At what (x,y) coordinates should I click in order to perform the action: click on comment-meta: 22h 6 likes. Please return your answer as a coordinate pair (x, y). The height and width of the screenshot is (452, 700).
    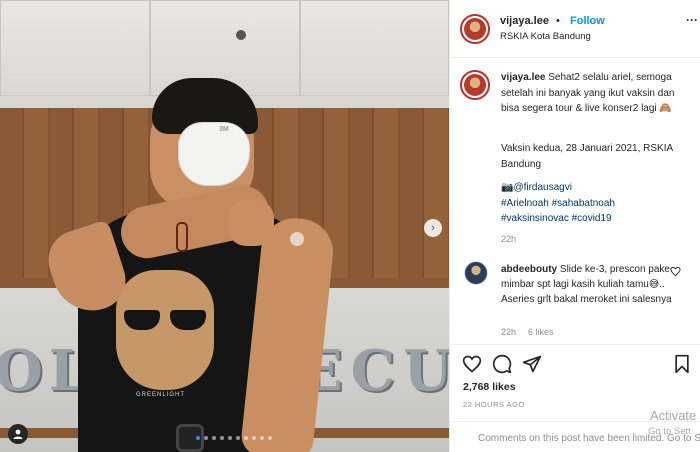
    Looking at the image, I should click on (527, 332).